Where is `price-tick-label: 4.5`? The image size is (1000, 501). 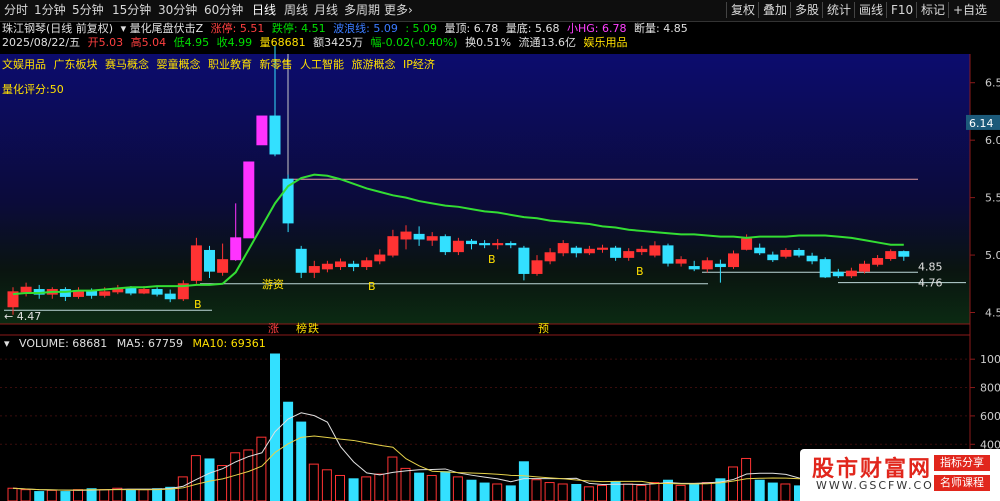 price-tick-label: 4.5 is located at coordinates (992, 313).